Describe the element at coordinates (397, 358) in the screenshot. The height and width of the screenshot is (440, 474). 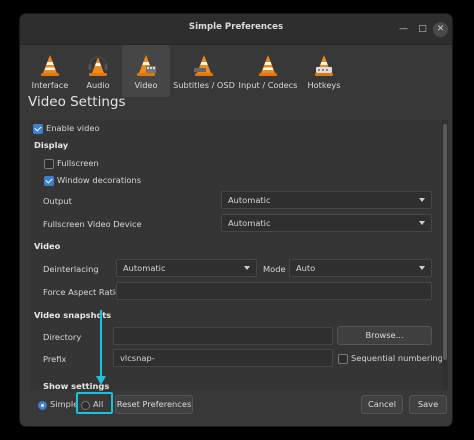
I see `sequential-numbering-label: Sequential numbering` at that location.